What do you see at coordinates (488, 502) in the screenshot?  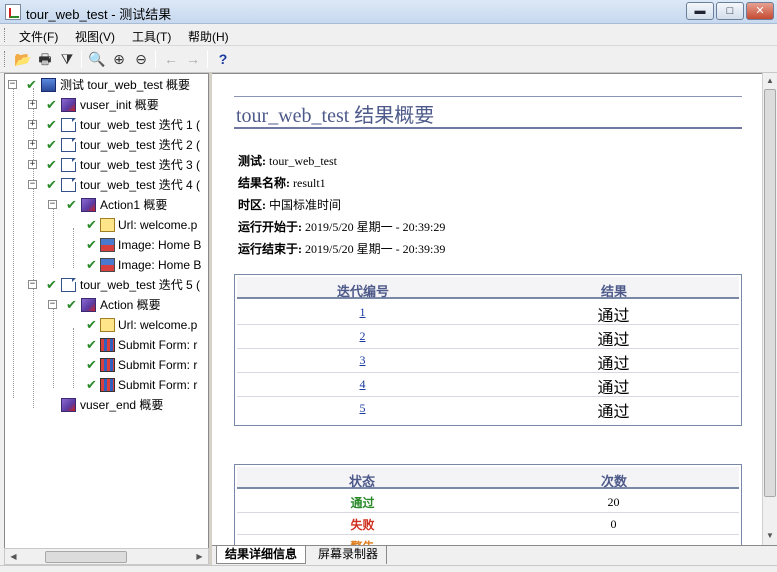 I see `table-row: 通过 20` at bounding box center [488, 502].